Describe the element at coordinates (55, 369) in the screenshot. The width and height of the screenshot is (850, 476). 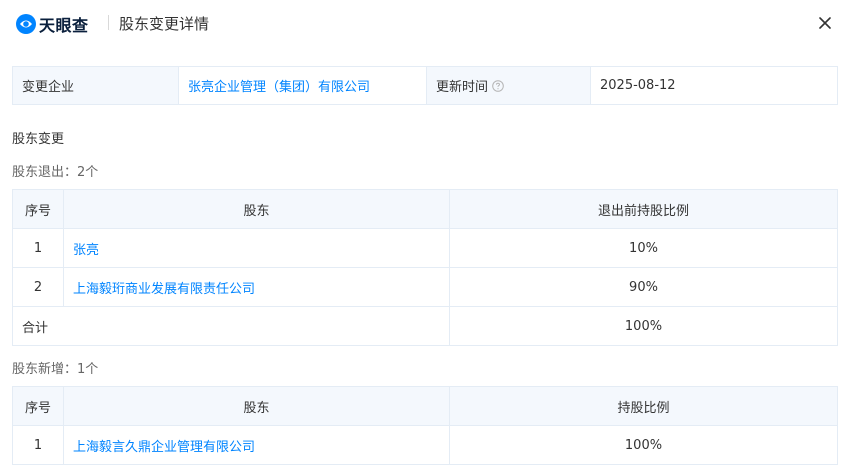
I see `add-subtitle: 股东新增：1个` at that location.